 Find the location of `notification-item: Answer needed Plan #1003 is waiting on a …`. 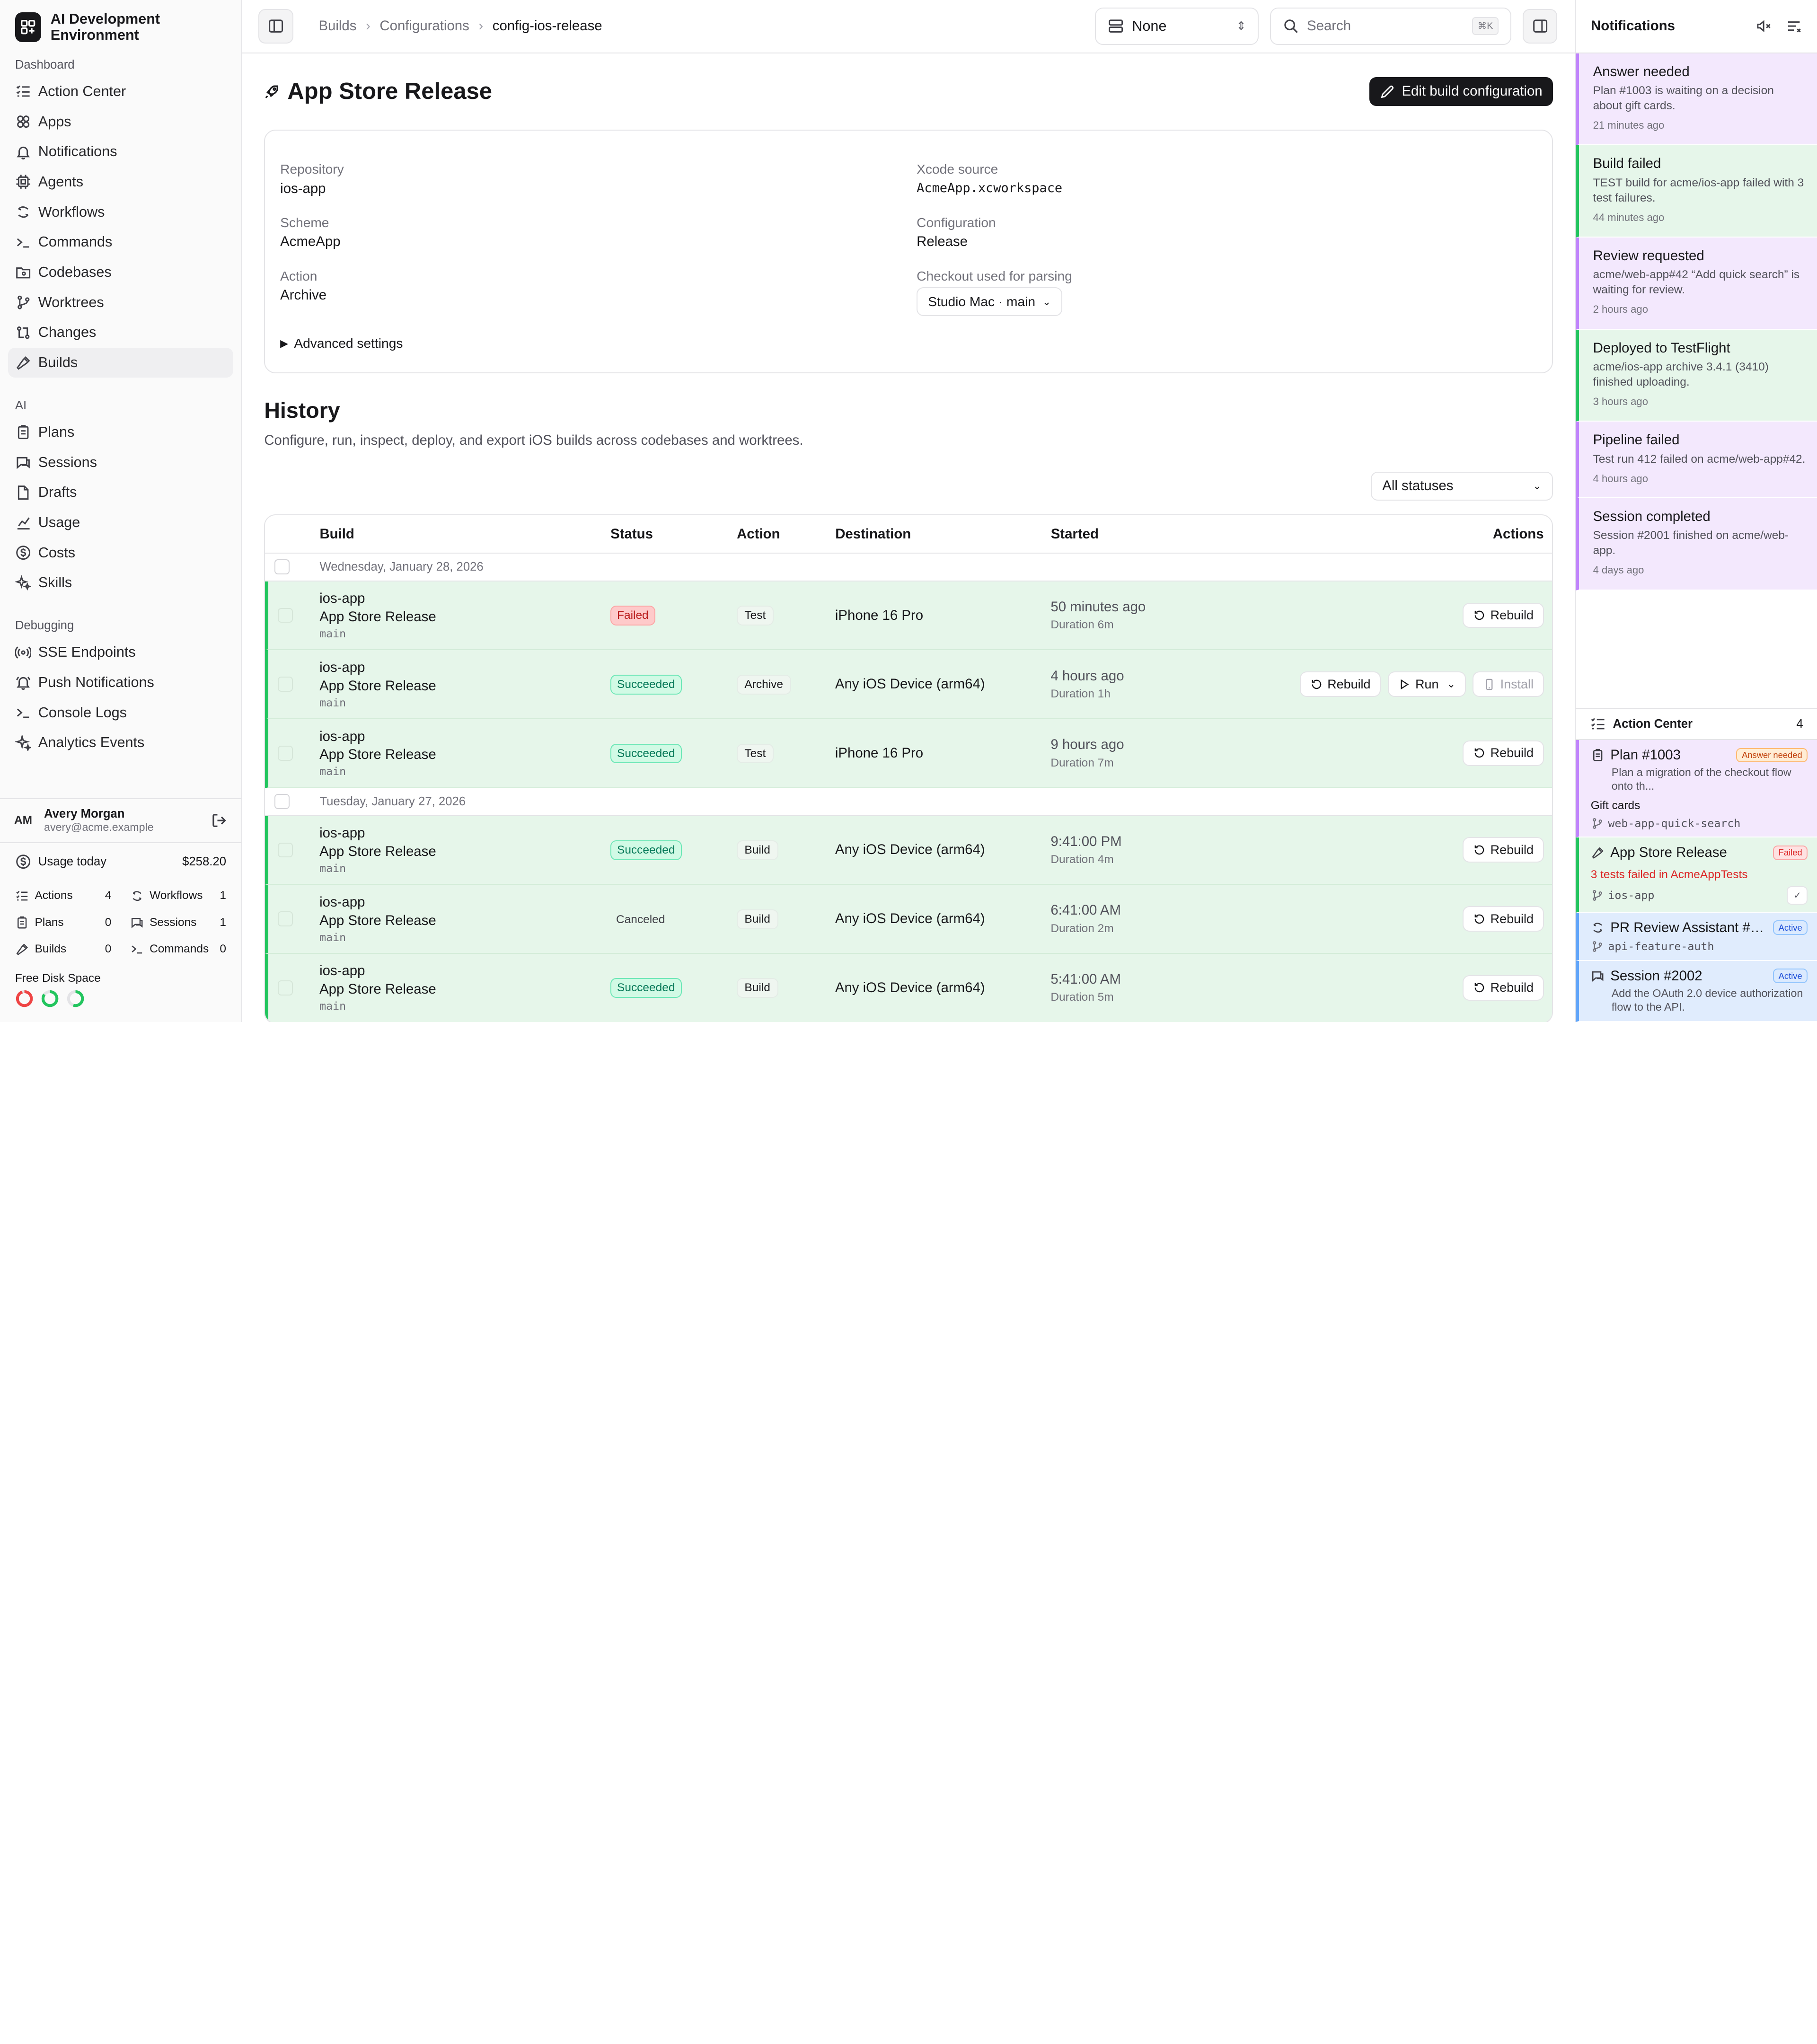

notification-item: Answer needed Plan #1003 is waiting on a … is located at coordinates (1696, 99).